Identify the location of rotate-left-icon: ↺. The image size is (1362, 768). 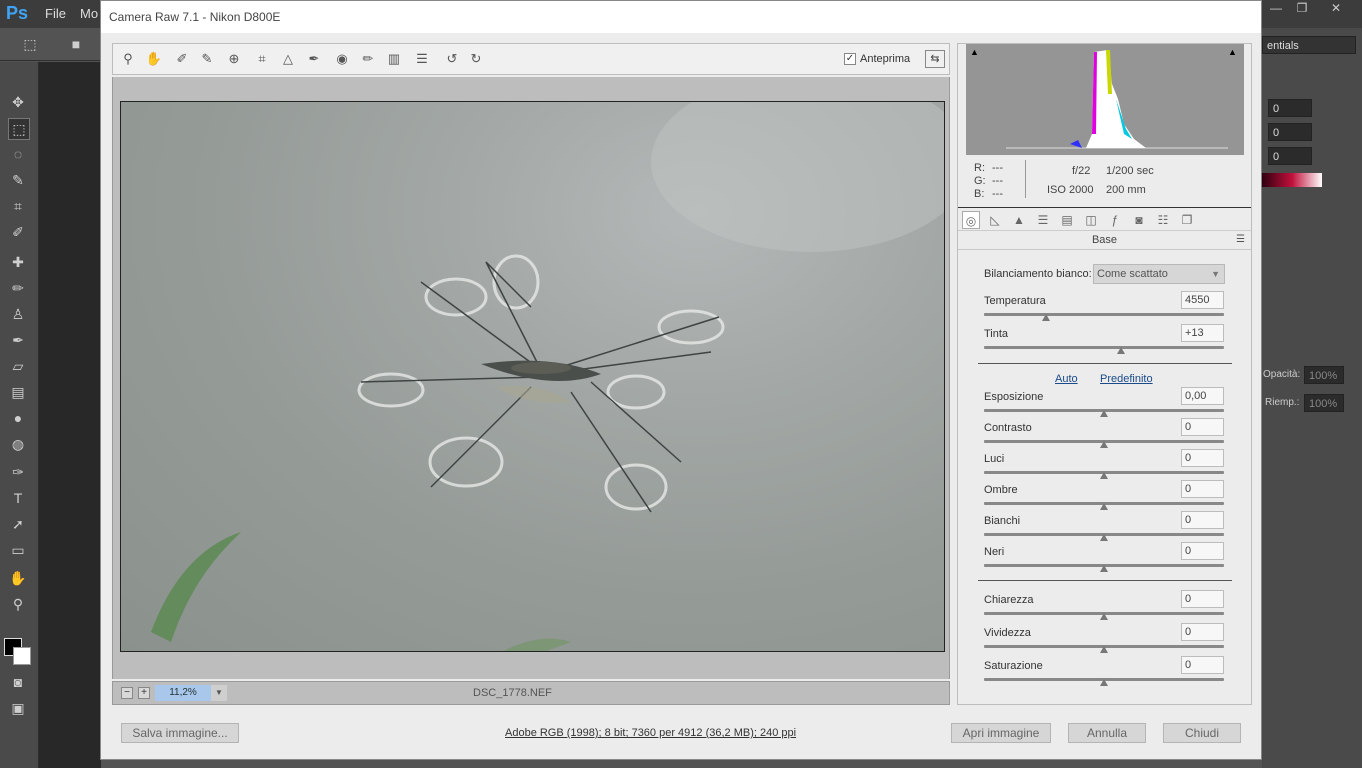
(452, 59).